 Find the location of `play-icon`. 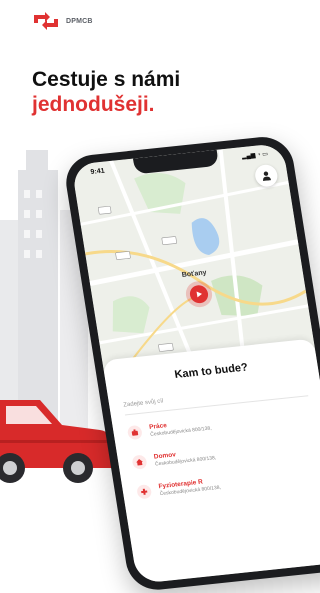

play-icon is located at coordinates (199, 294).